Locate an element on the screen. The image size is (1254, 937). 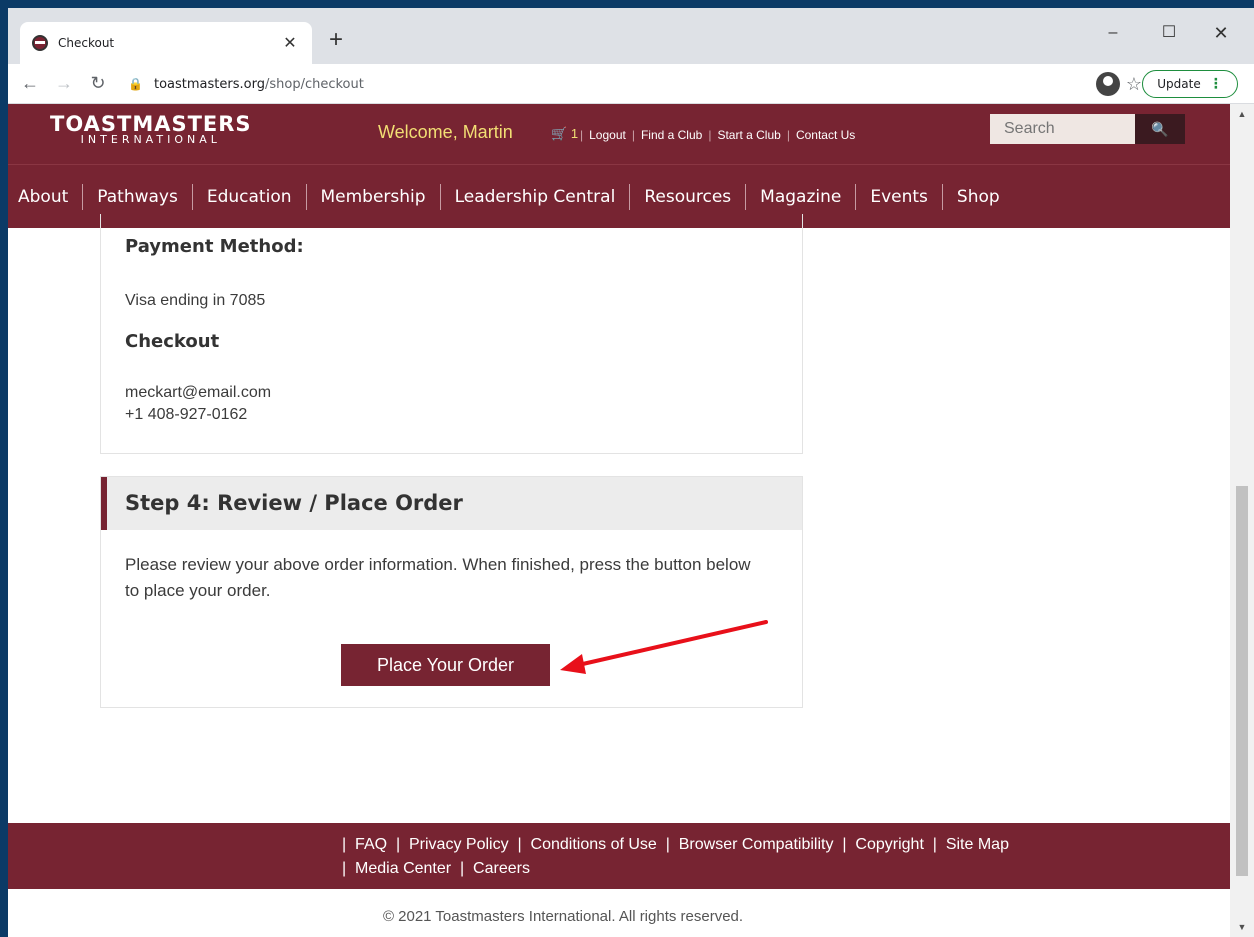
nav-education: Education is located at coordinates (250, 196).